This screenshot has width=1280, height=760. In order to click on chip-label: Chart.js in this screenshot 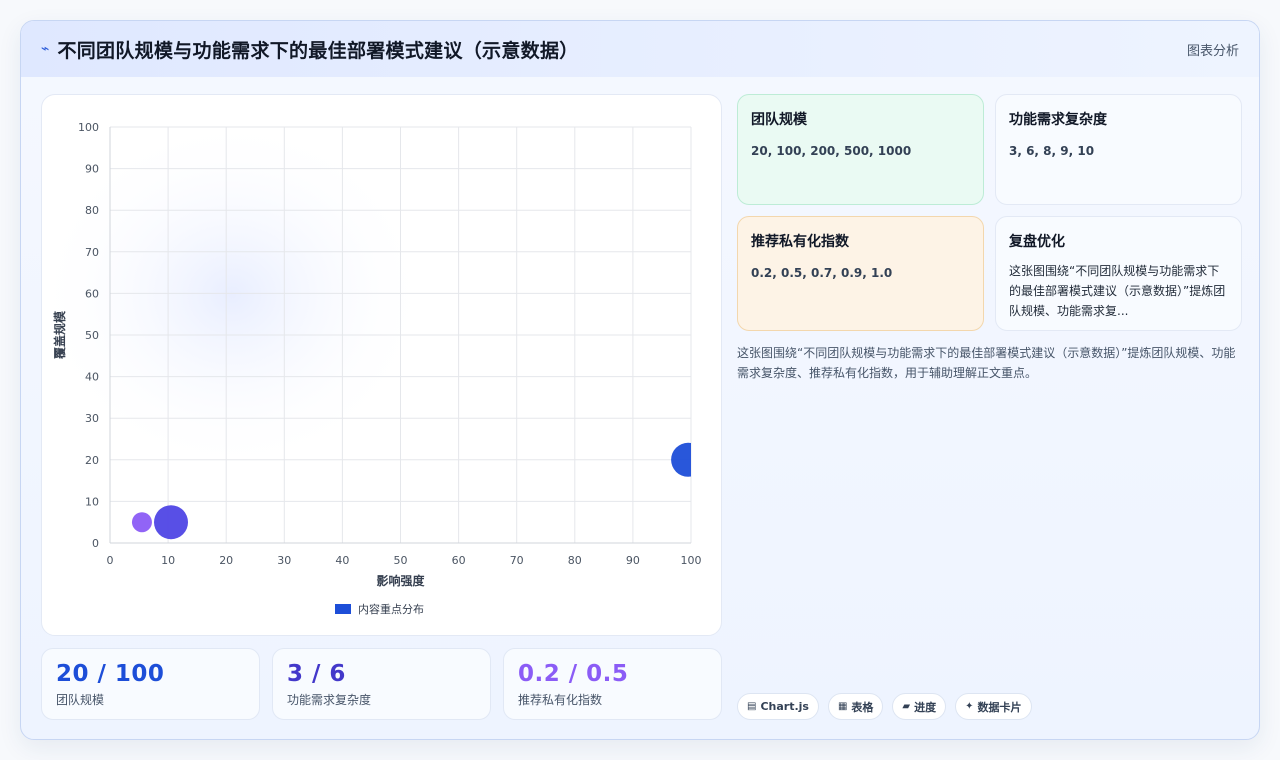, I will do `click(784, 706)`.